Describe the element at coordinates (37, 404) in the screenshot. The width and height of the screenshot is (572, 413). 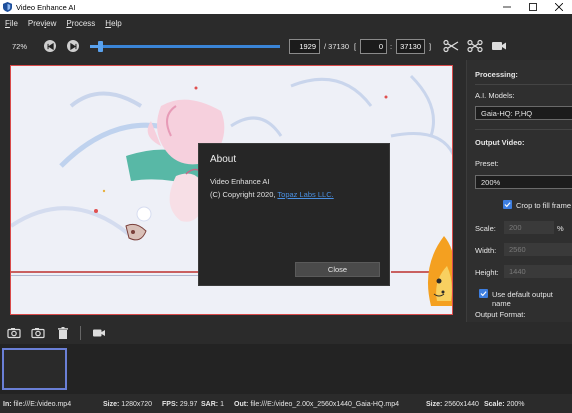
I see `input-file-info: In: file:///E:/video.mp4` at that location.